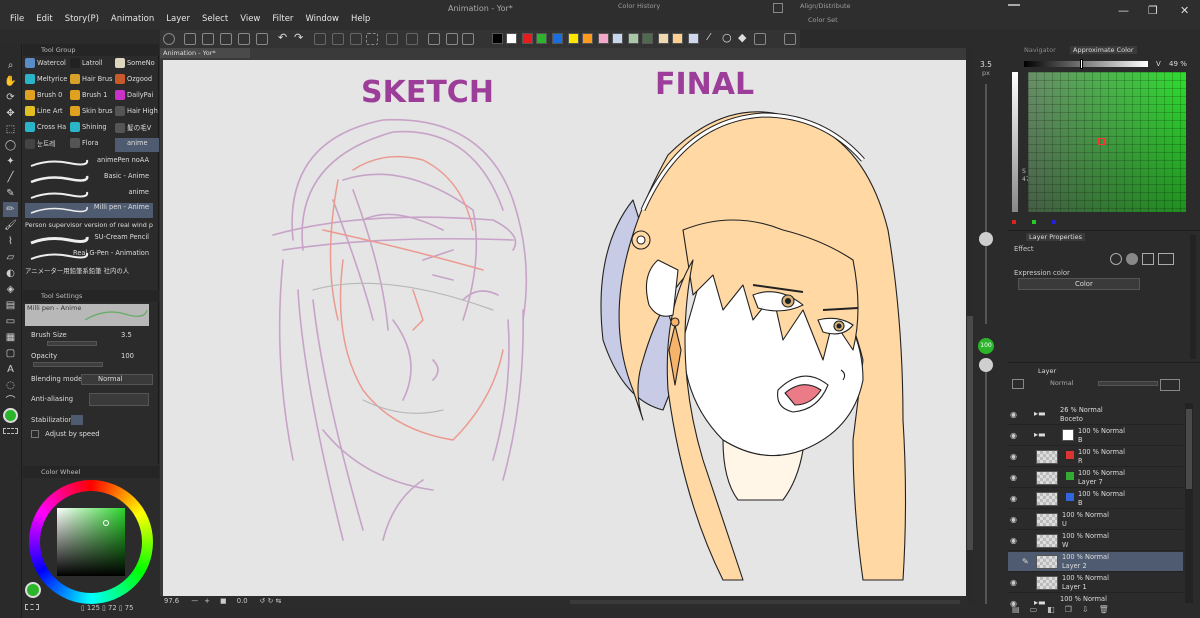 The height and width of the screenshot is (618, 1200). What do you see at coordinates (17, 19) in the screenshot?
I see `menu-file: File` at bounding box center [17, 19].